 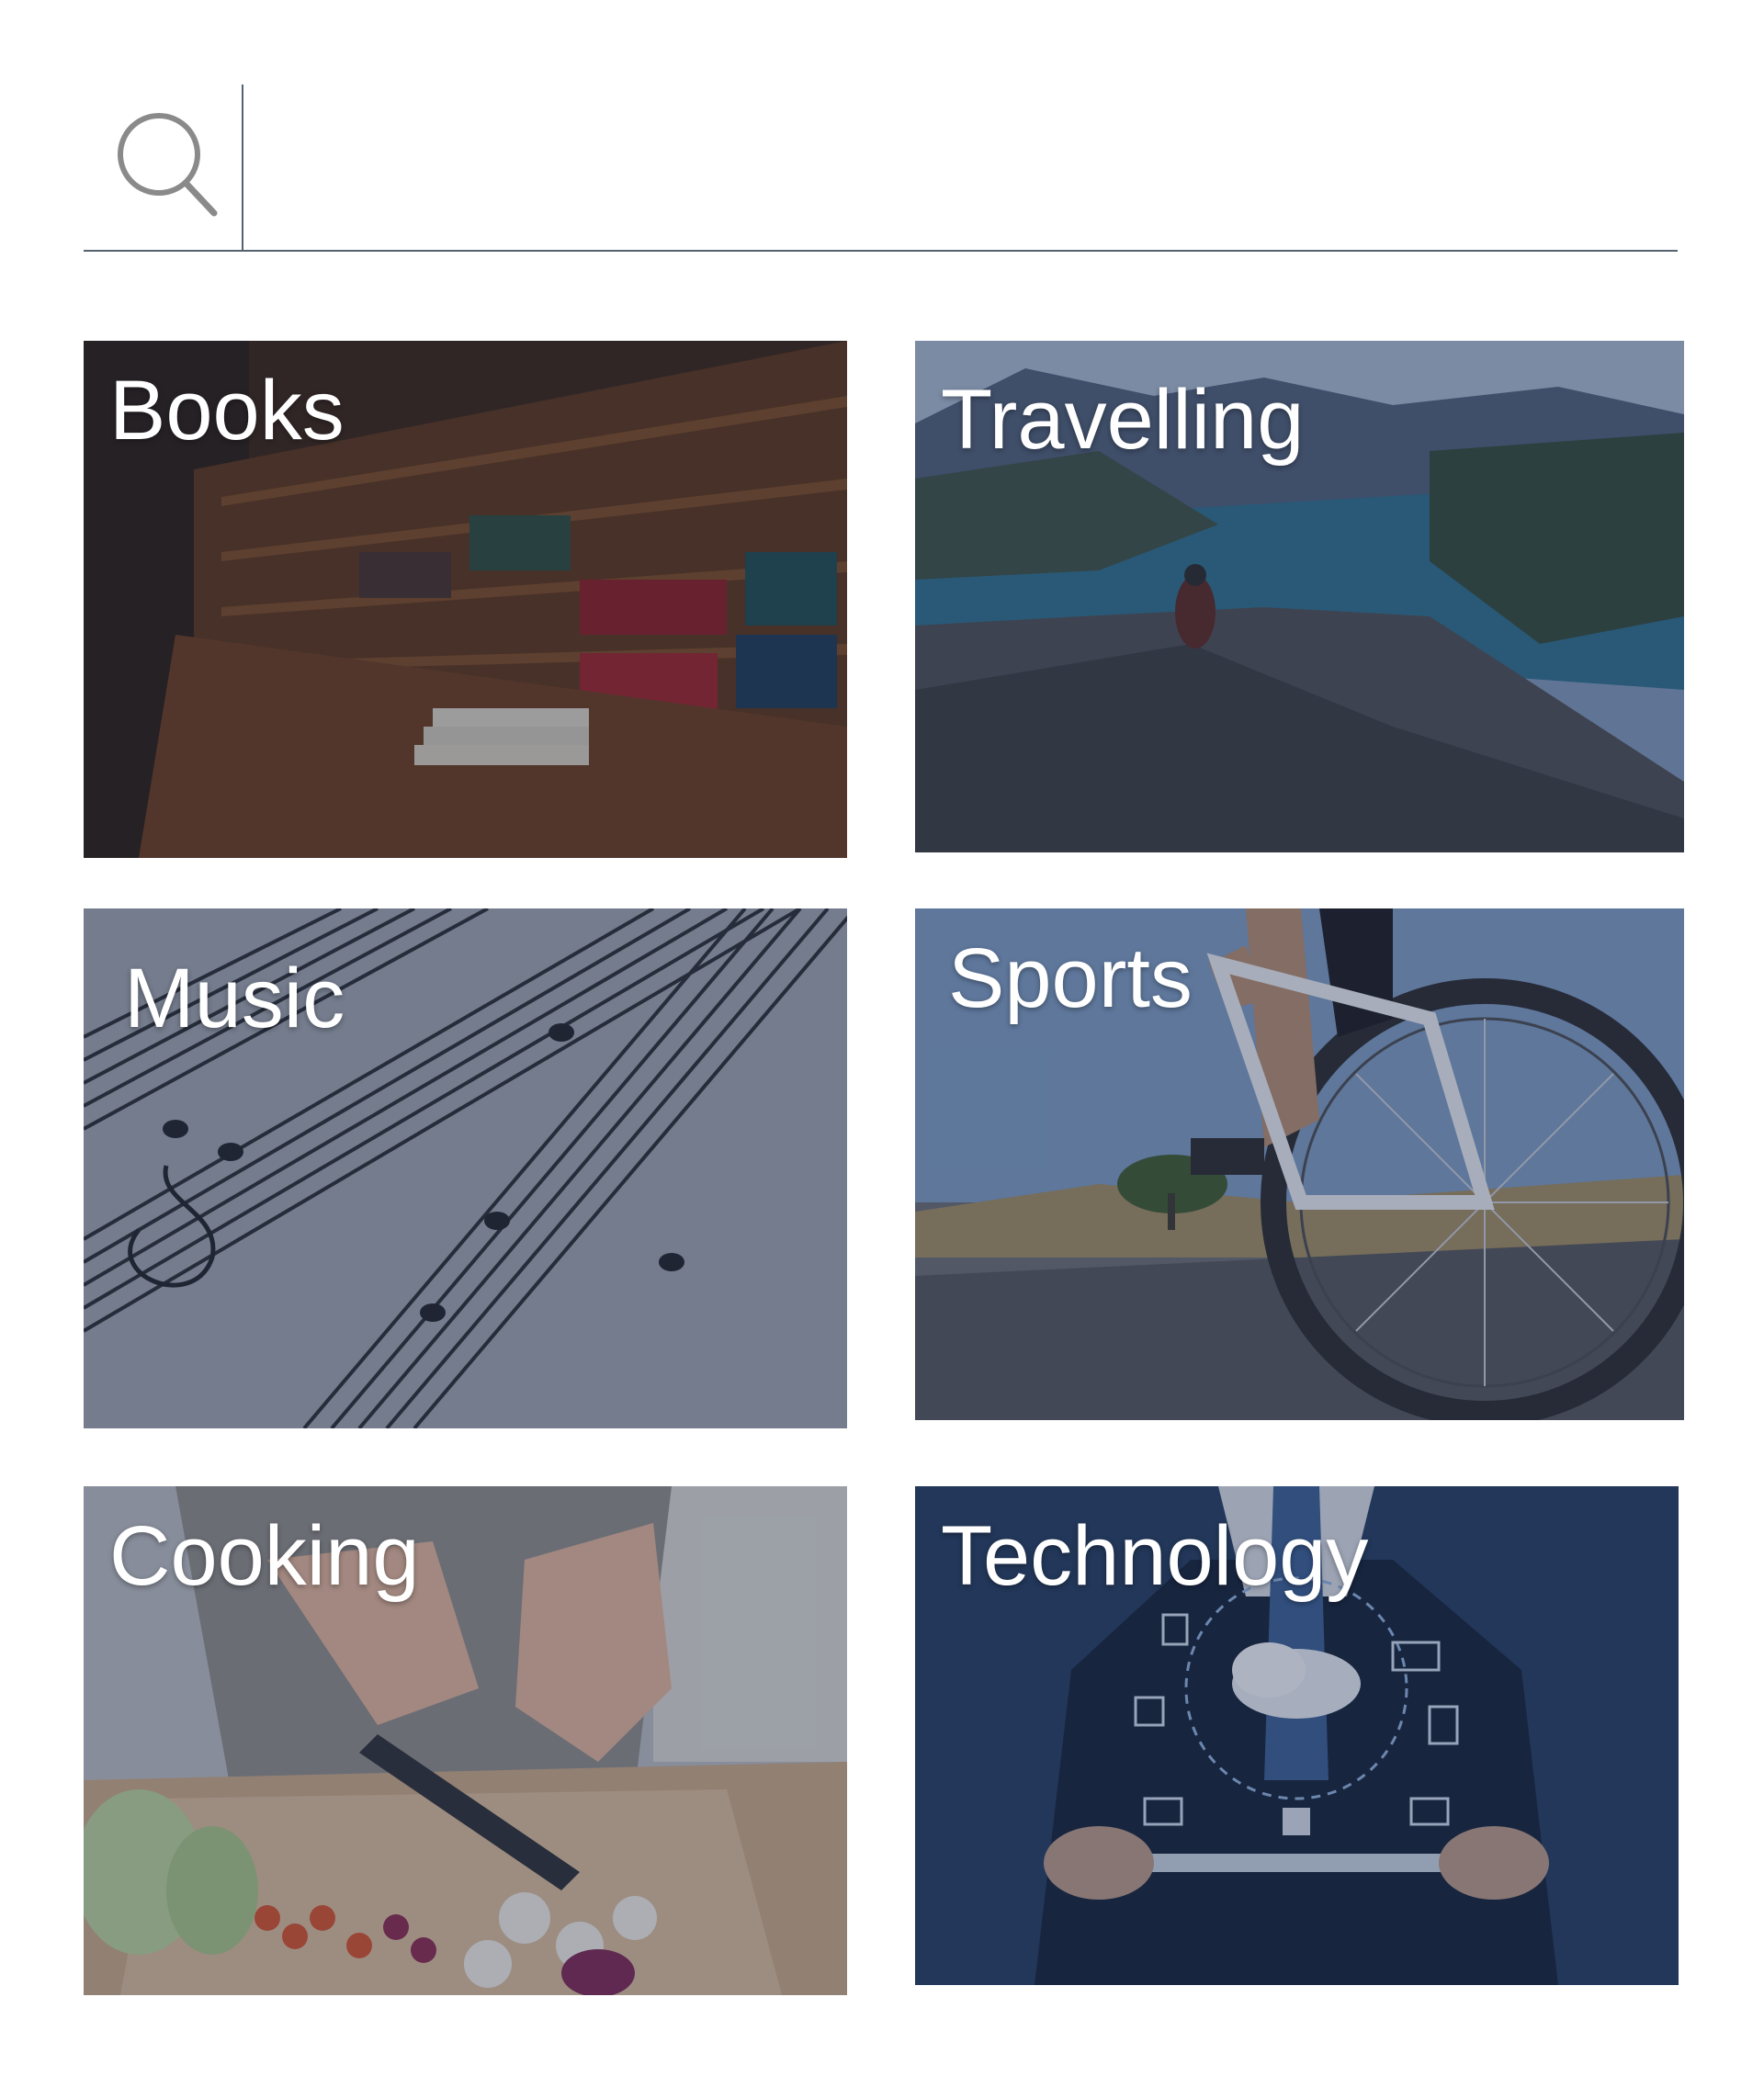 I want to click on category-label-books: Books, so click(x=227, y=410).